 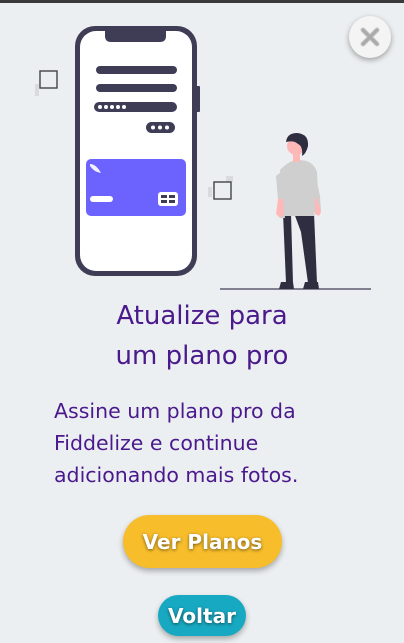 I want to click on back-button: Voltar, so click(x=202, y=615).